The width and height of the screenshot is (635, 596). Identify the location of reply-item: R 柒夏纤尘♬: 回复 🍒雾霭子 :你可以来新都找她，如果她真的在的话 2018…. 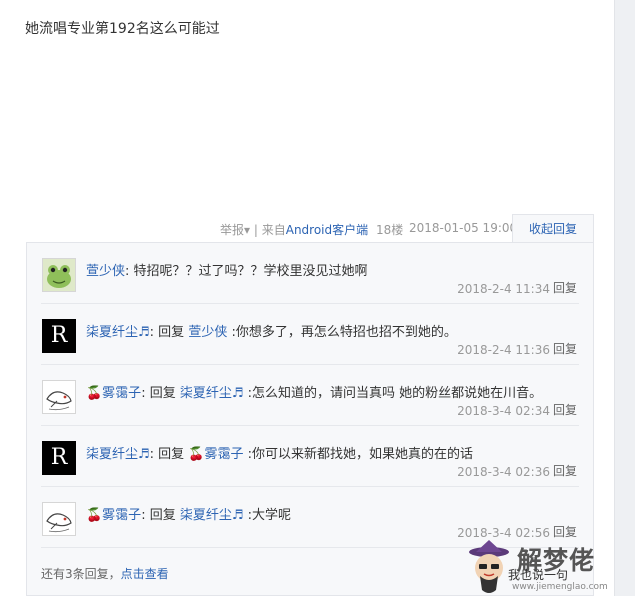
(310, 456).